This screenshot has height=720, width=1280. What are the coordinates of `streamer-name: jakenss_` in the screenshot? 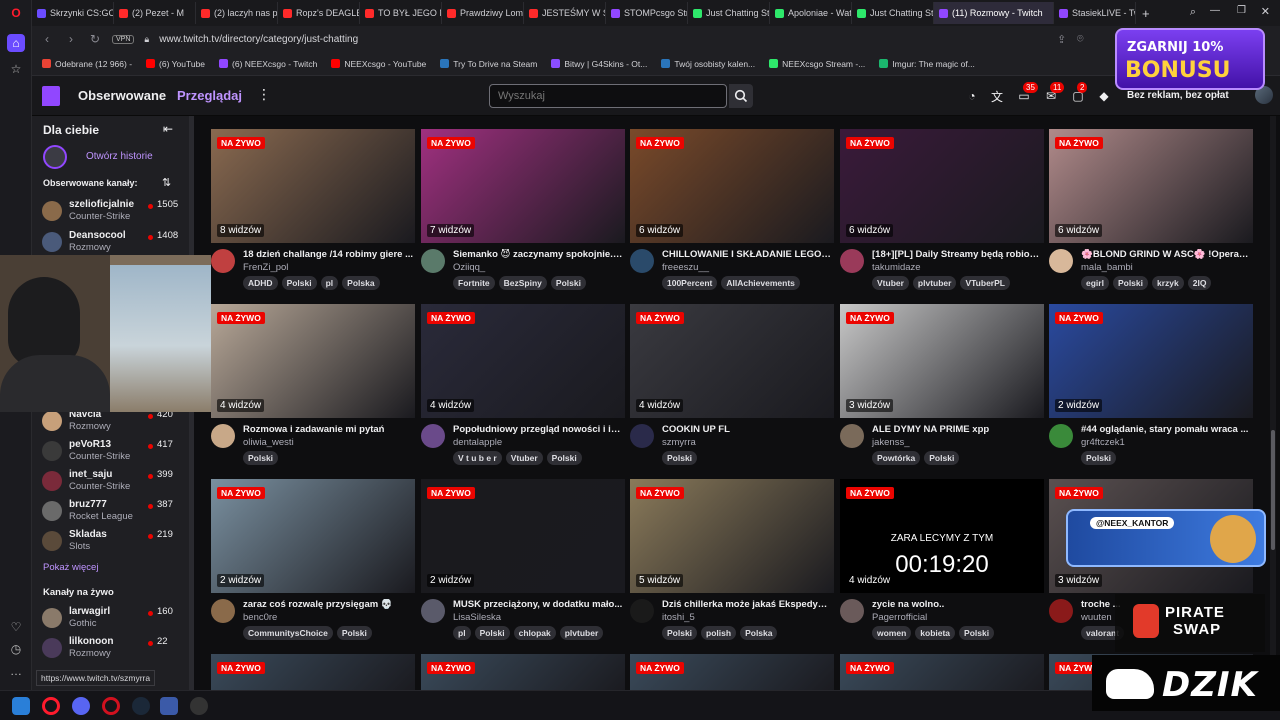 It's located at (891, 442).